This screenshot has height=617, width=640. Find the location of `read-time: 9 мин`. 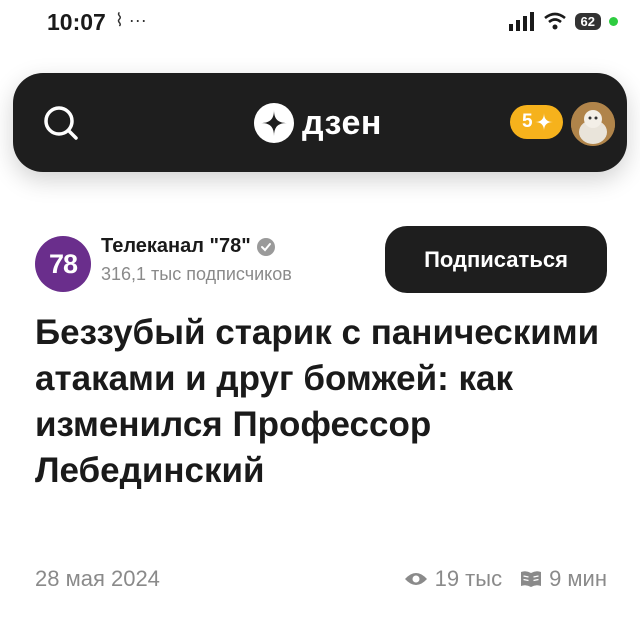

read-time: 9 мин is located at coordinates (578, 578).